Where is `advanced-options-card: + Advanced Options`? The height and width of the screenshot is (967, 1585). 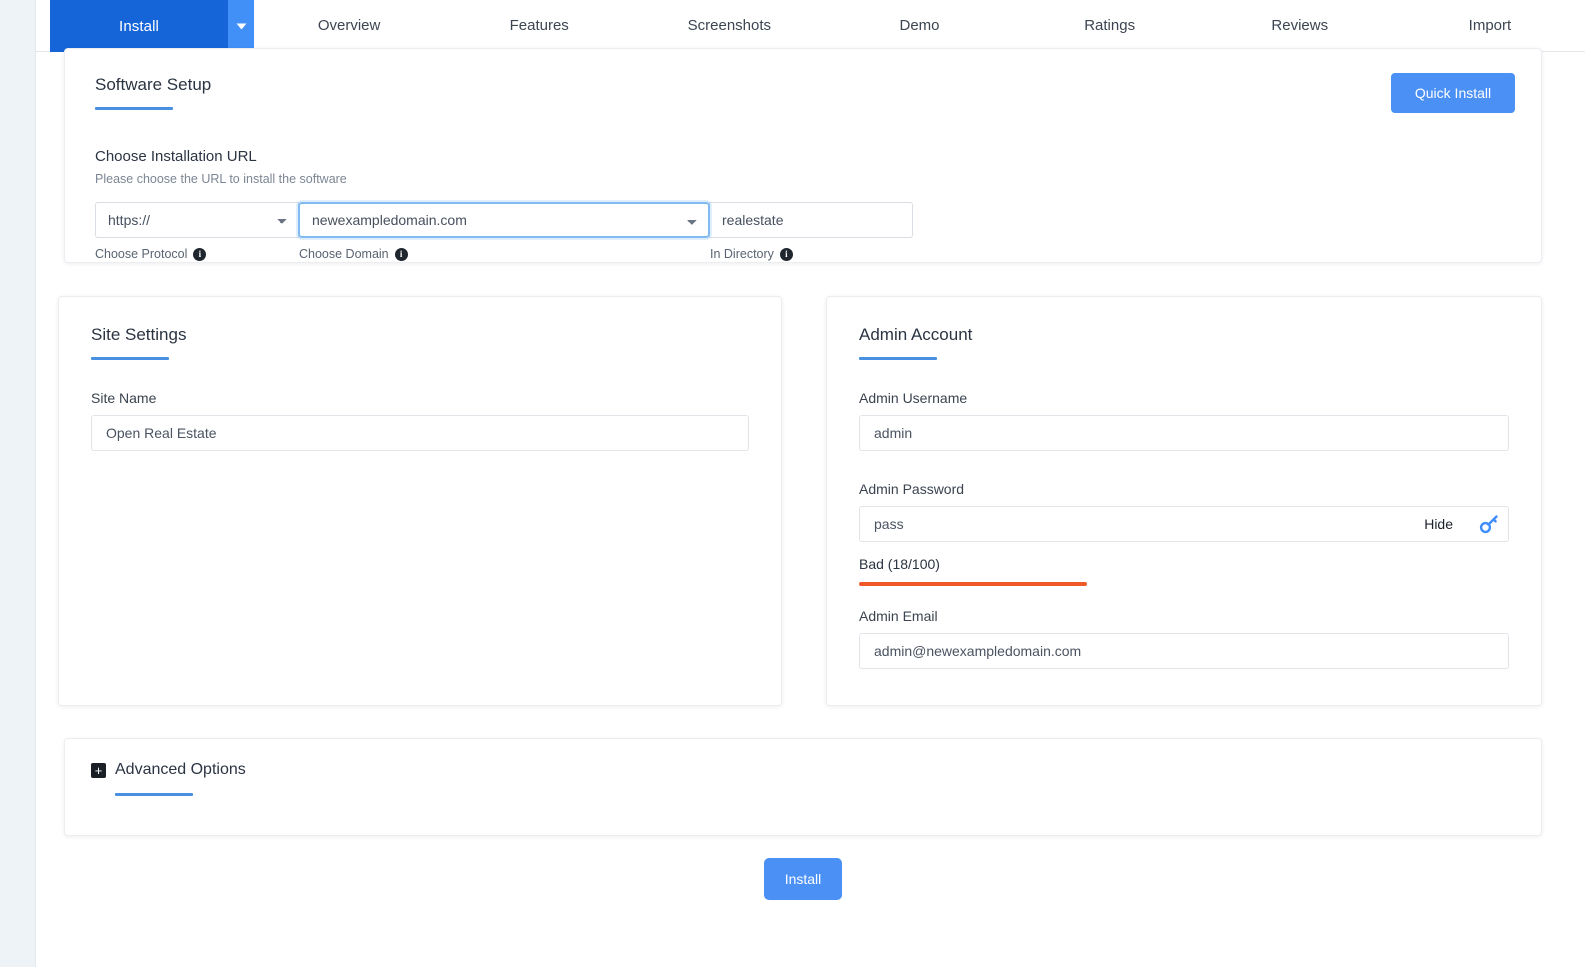
advanced-options-card: + Advanced Options is located at coordinates (803, 787).